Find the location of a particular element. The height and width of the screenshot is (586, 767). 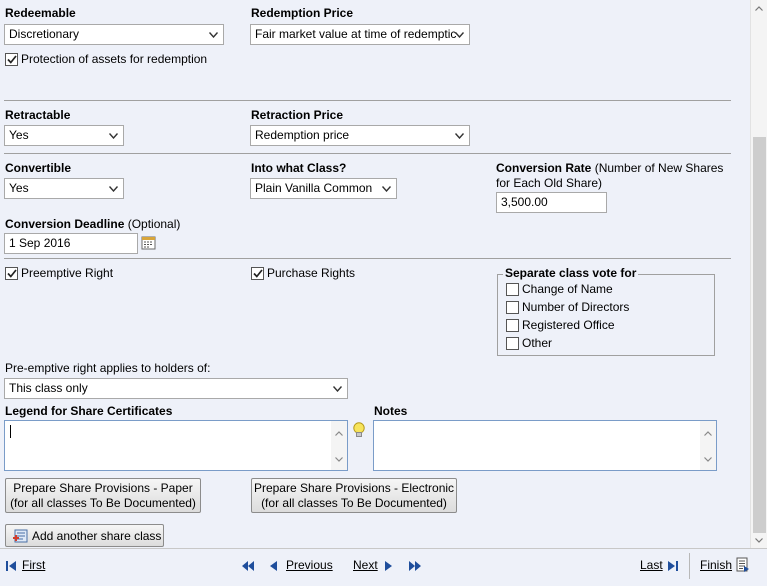

preemptive-applies-select: This class only is located at coordinates (176, 388).